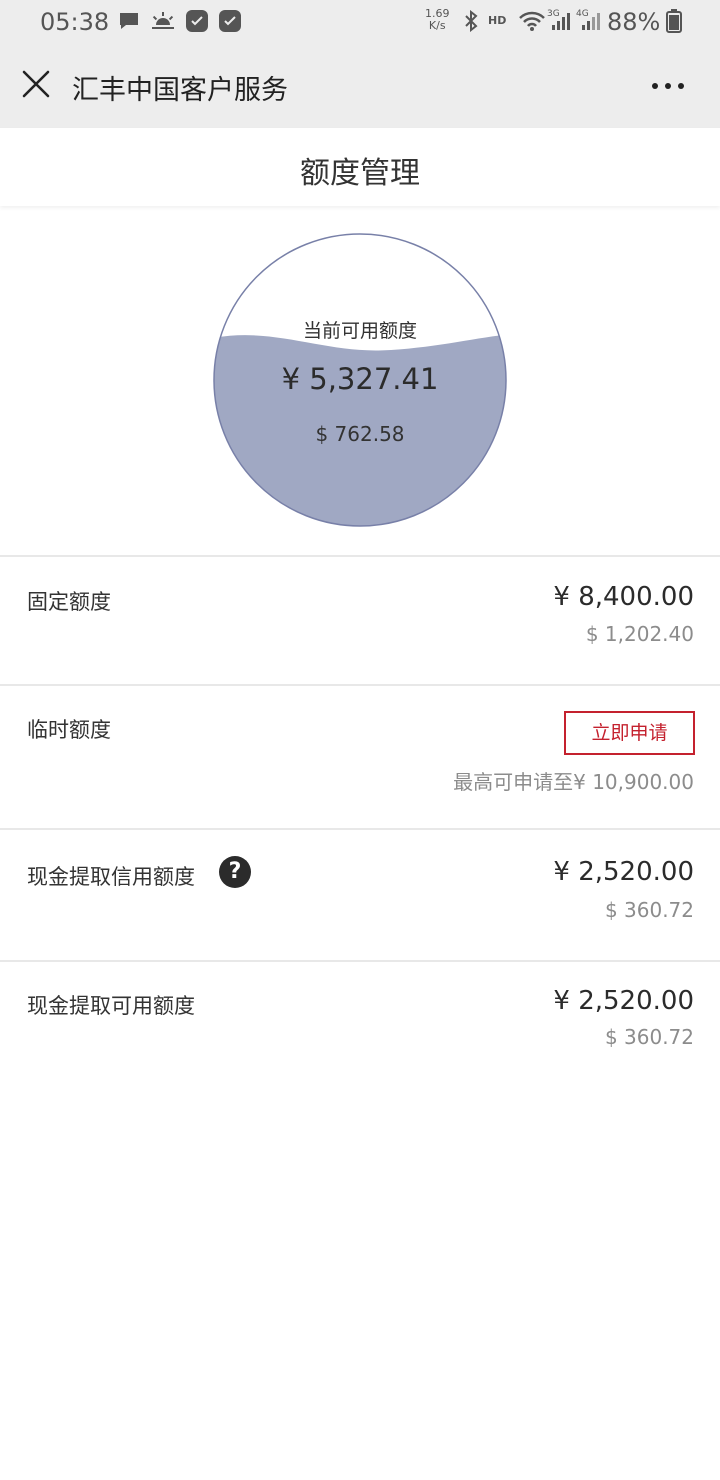  What do you see at coordinates (674, 21) in the screenshot?
I see `battery-icon` at bounding box center [674, 21].